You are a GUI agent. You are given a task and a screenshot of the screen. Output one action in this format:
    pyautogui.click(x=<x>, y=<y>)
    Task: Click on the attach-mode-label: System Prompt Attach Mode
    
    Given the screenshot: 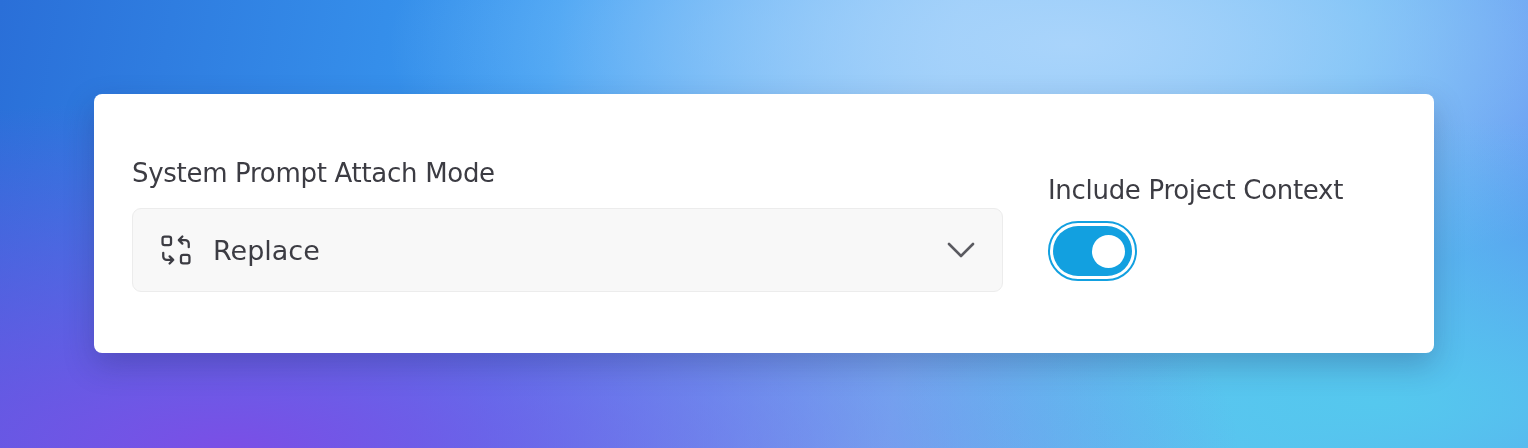 What is the action you would take?
    pyautogui.click(x=314, y=173)
    